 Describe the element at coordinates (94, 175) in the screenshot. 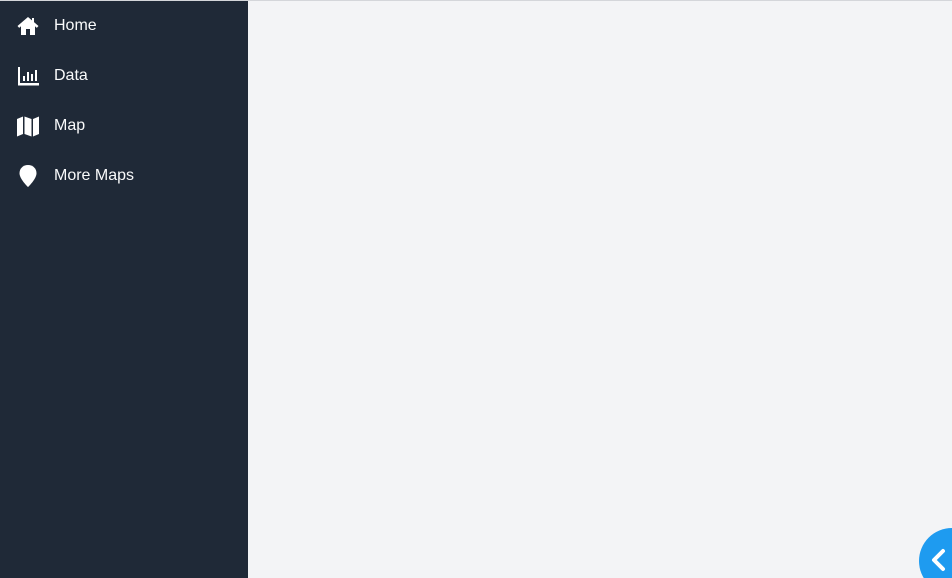

I see `sidebar-item-label: More Maps` at that location.